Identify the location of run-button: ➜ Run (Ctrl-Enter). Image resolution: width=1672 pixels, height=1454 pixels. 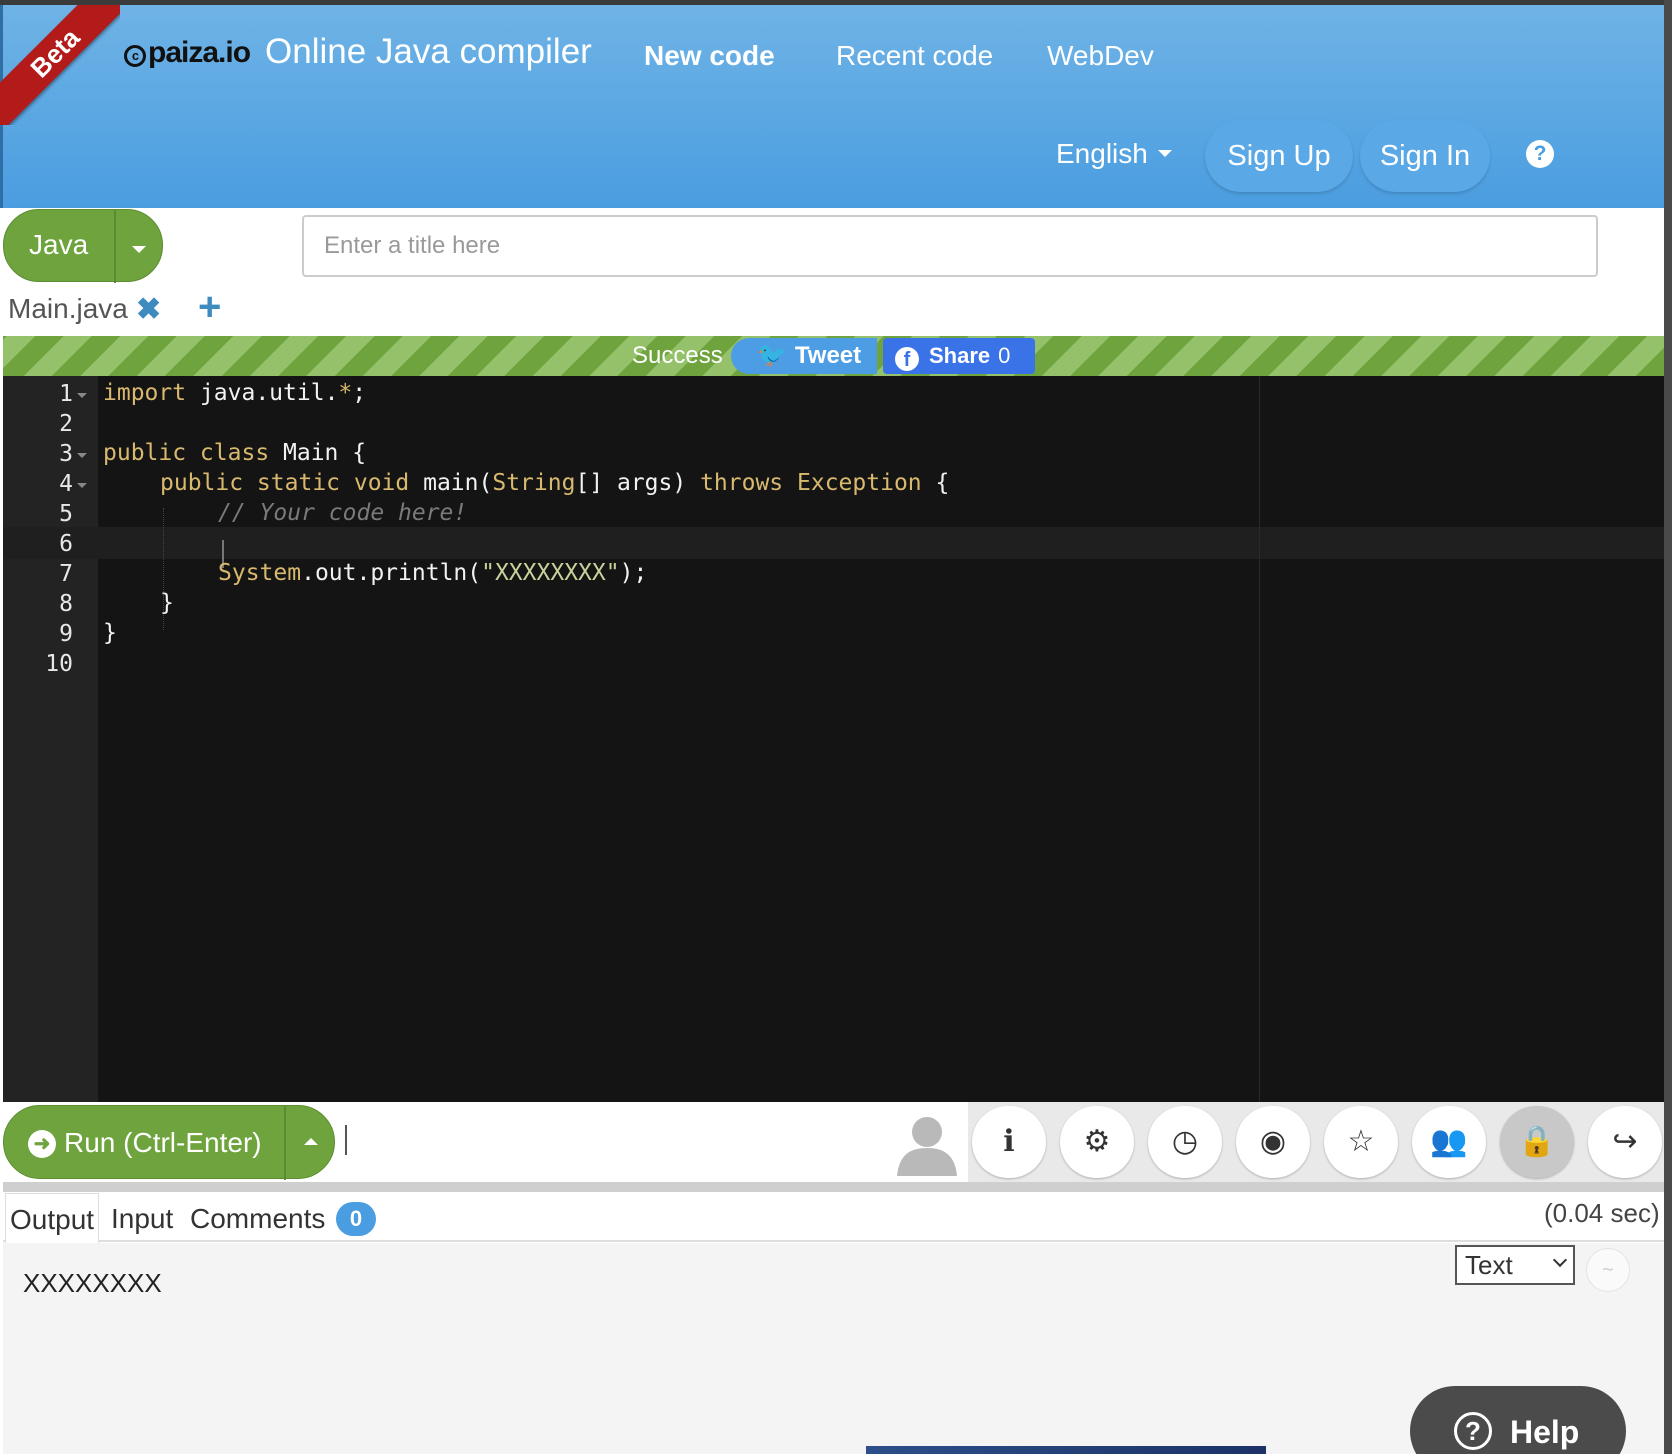
(169, 1142).